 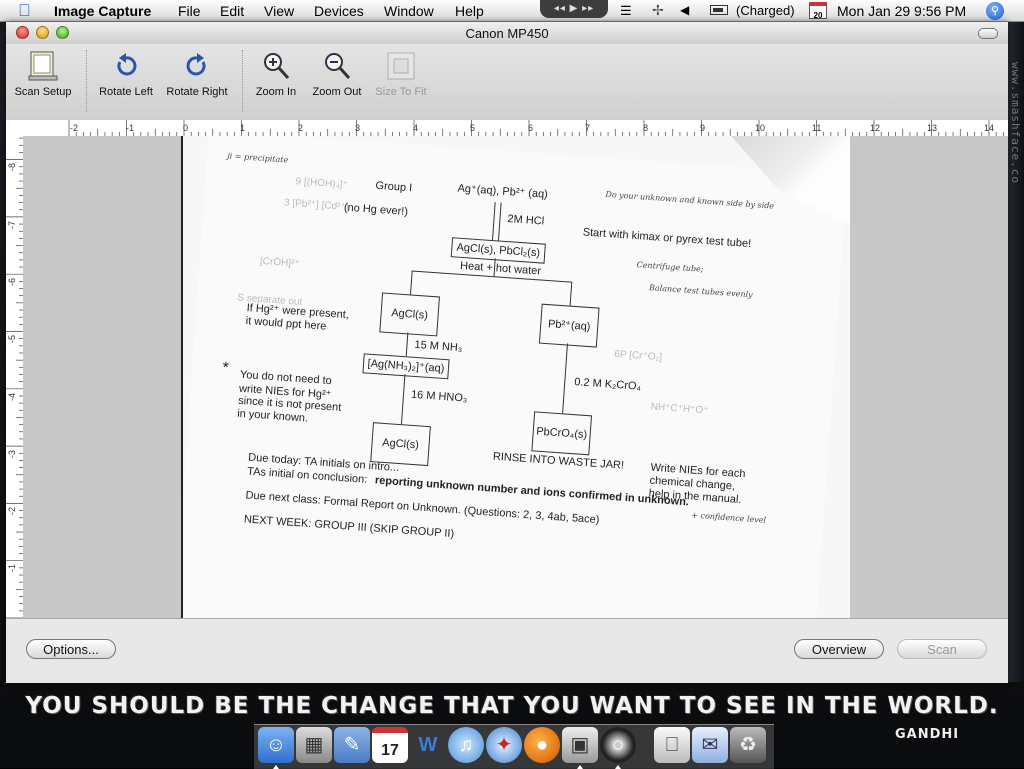 What do you see at coordinates (276, 767) in the screenshot?
I see `running-indicator` at bounding box center [276, 767].